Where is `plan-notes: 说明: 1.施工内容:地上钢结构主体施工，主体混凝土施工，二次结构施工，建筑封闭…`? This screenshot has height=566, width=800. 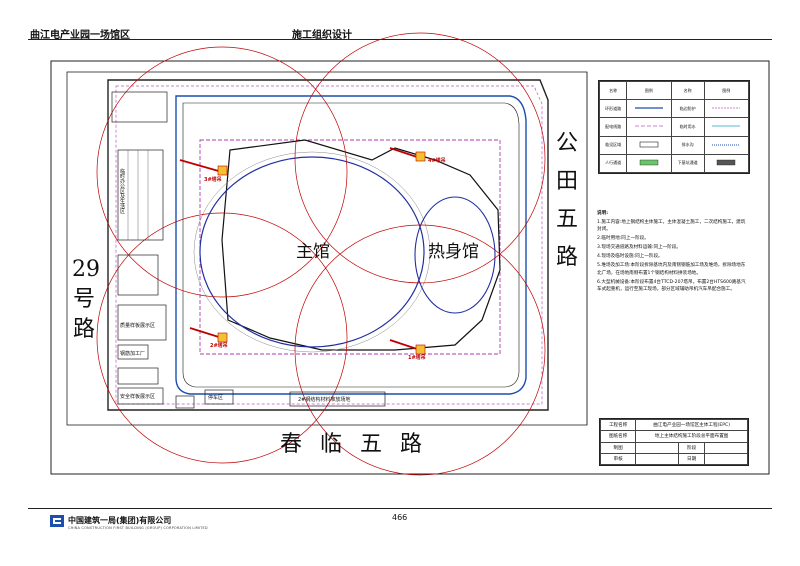 plan-notes: 说明: 1.施工内容:地上钢结构主体施工，主体混凝土施工，二次结构施工，建筑封闭… is located at coordinates (671, 251).